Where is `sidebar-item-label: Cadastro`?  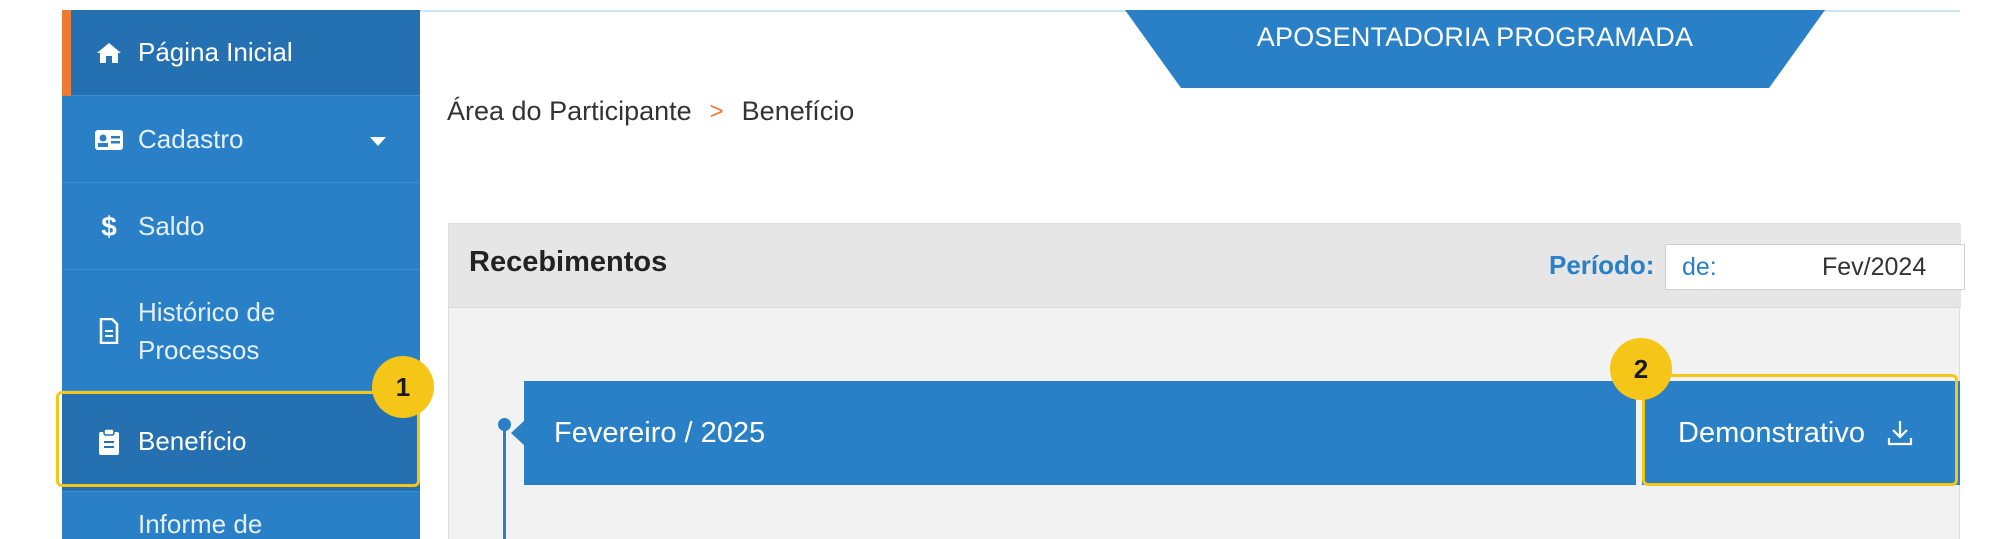
sidebar-item-label: Cadastro is located at coordinates (191, 139).